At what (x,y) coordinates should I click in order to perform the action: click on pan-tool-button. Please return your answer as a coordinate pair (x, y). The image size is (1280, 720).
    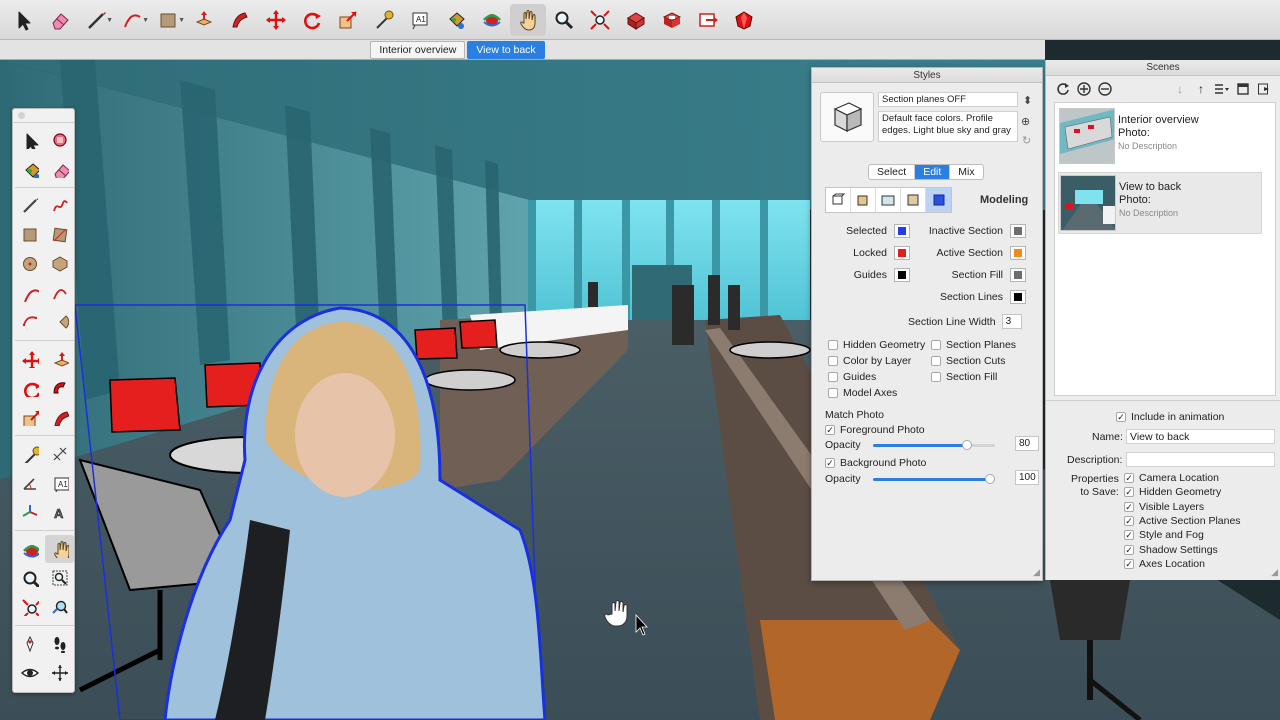
    Looking at the image, I should click on (528, 19).